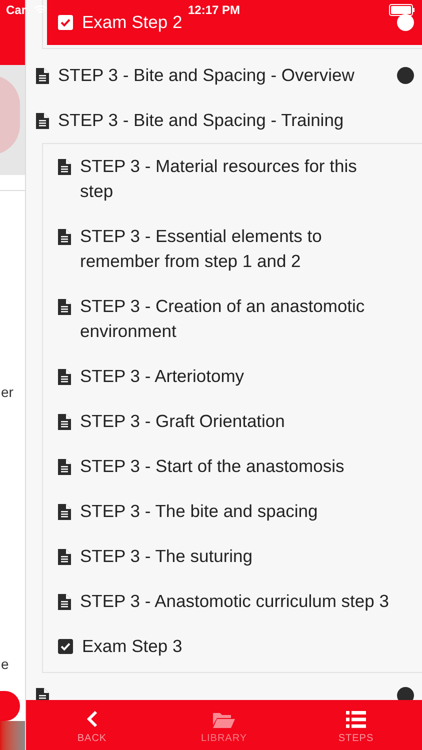 The image size is (422, 750). I want to click on step-item: STEP 3 - Material resources for this step, so click(234, 179).